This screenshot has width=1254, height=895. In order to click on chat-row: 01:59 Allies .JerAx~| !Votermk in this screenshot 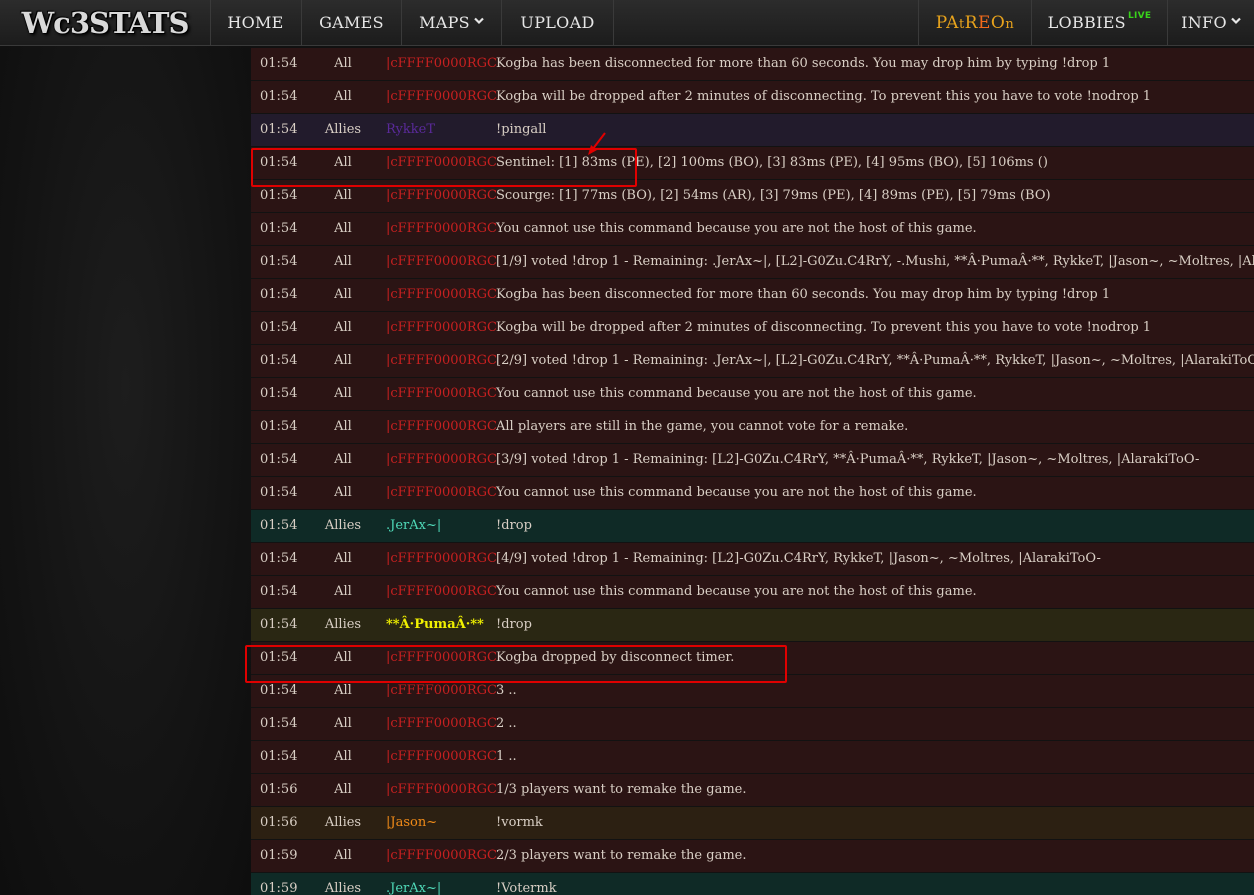, I will do `click(752, 884)`.